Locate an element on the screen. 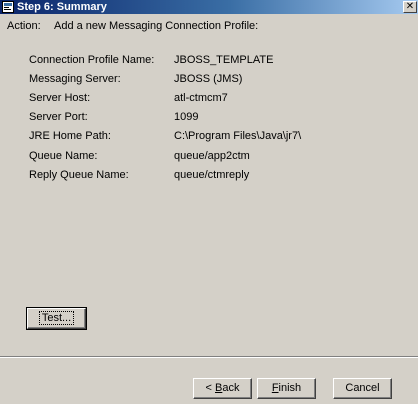  field-value: atl-ctmcm7 is located at coordinates (201, 98).